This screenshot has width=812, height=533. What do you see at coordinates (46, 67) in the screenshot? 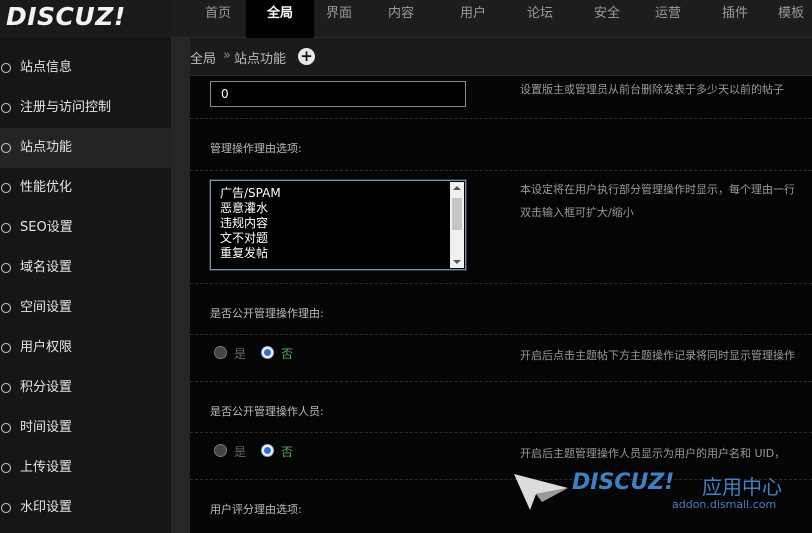
I see `sidebar-item-label: 站点信息` at bounding box center [46, 67].